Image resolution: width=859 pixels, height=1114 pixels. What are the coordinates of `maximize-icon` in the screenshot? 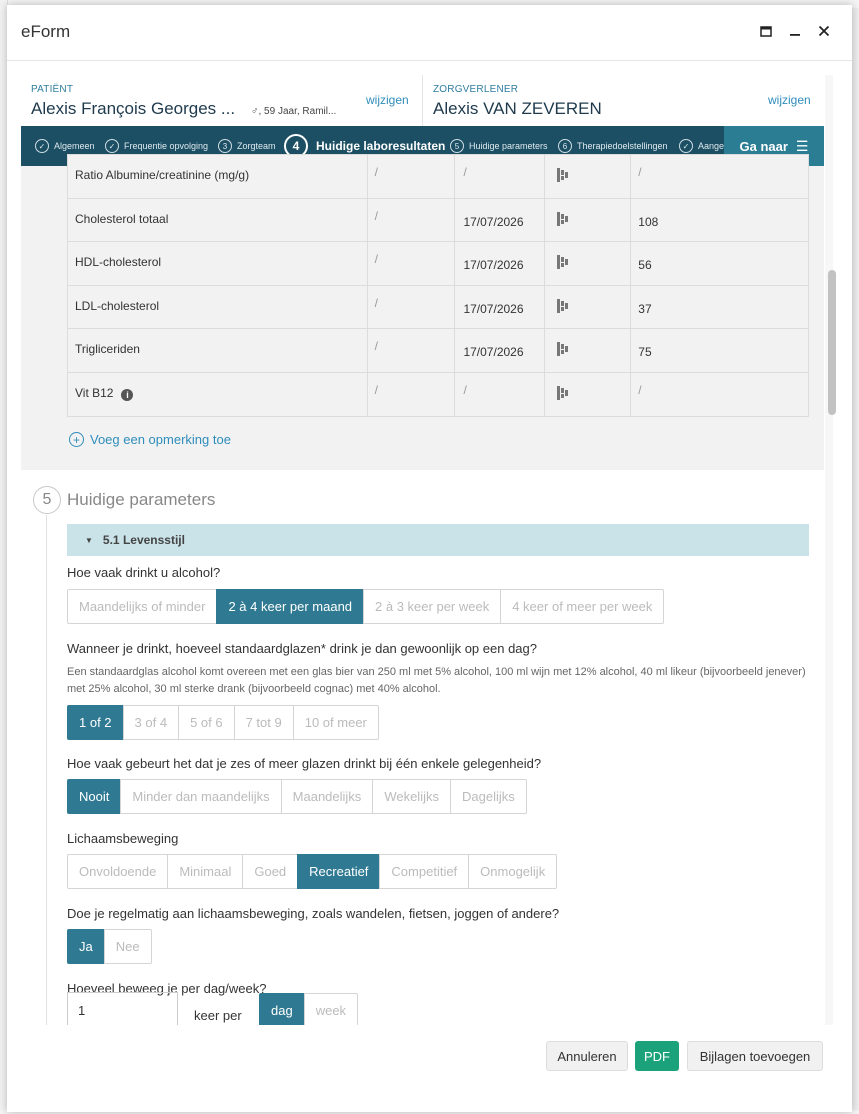 It's located at (766, 31).